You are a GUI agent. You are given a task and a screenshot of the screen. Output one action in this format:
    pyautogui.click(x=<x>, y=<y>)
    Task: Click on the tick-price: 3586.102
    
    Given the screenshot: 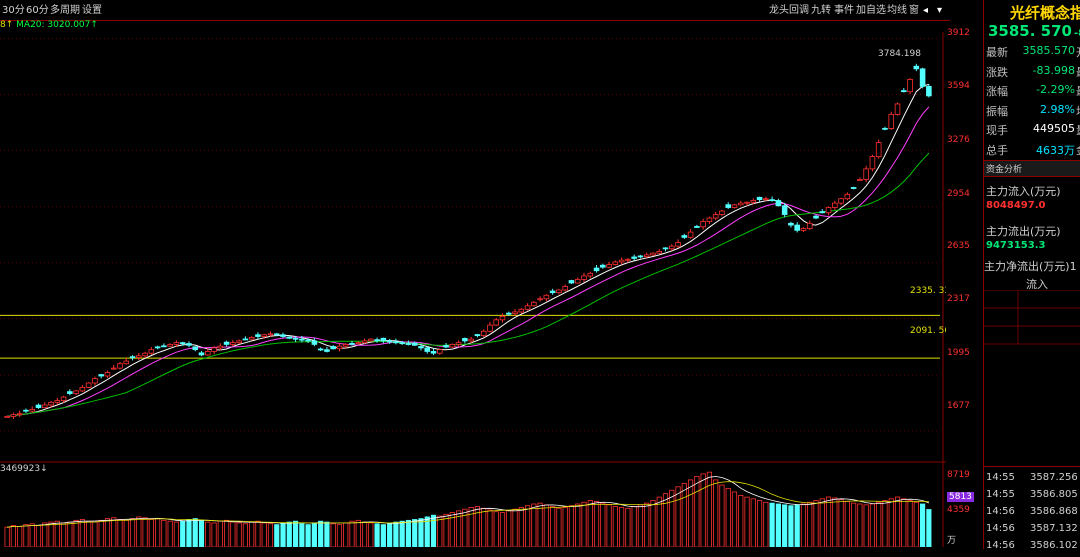 What is the action you would take?
    pyautogui.click(x=1054, y=545)
    